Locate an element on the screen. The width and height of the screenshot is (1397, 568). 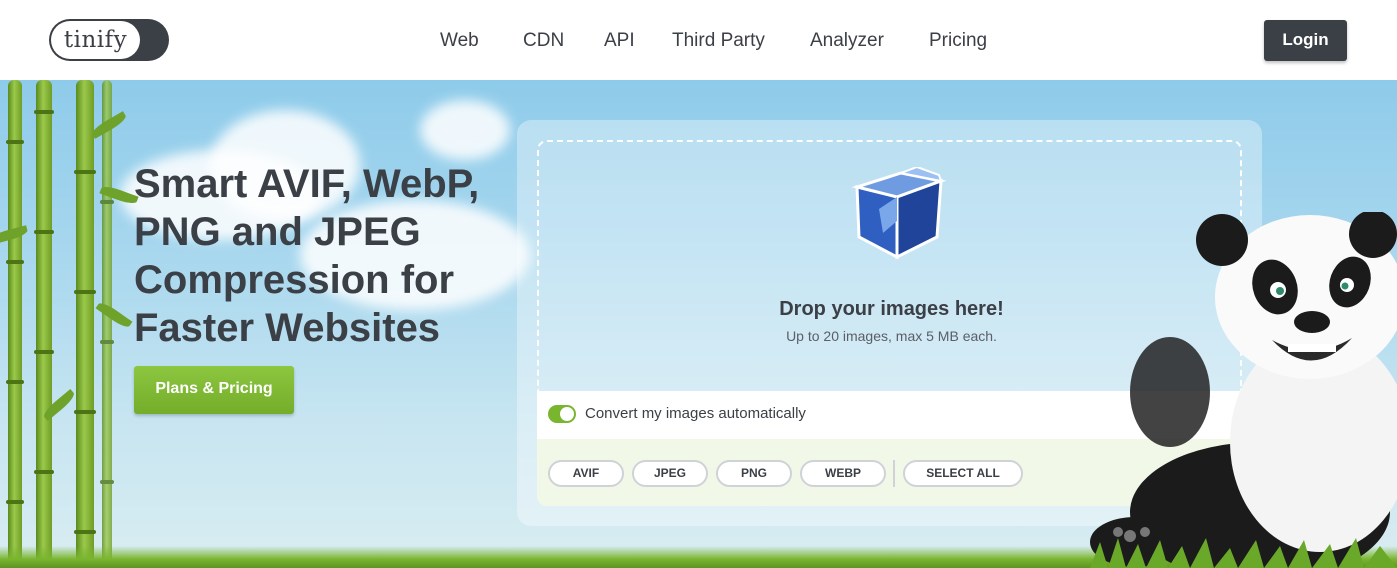
cardboard-box-icon is located at coordinates (899, 213).